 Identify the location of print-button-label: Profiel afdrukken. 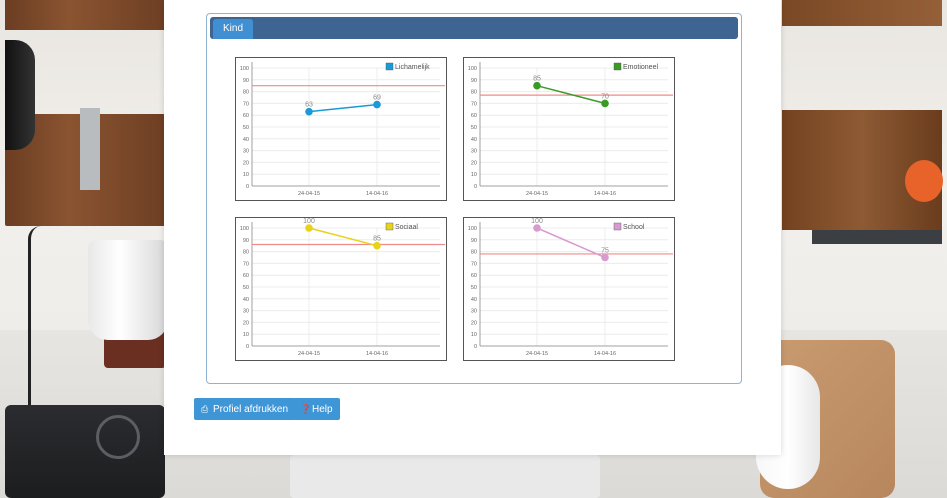
(251, 409).